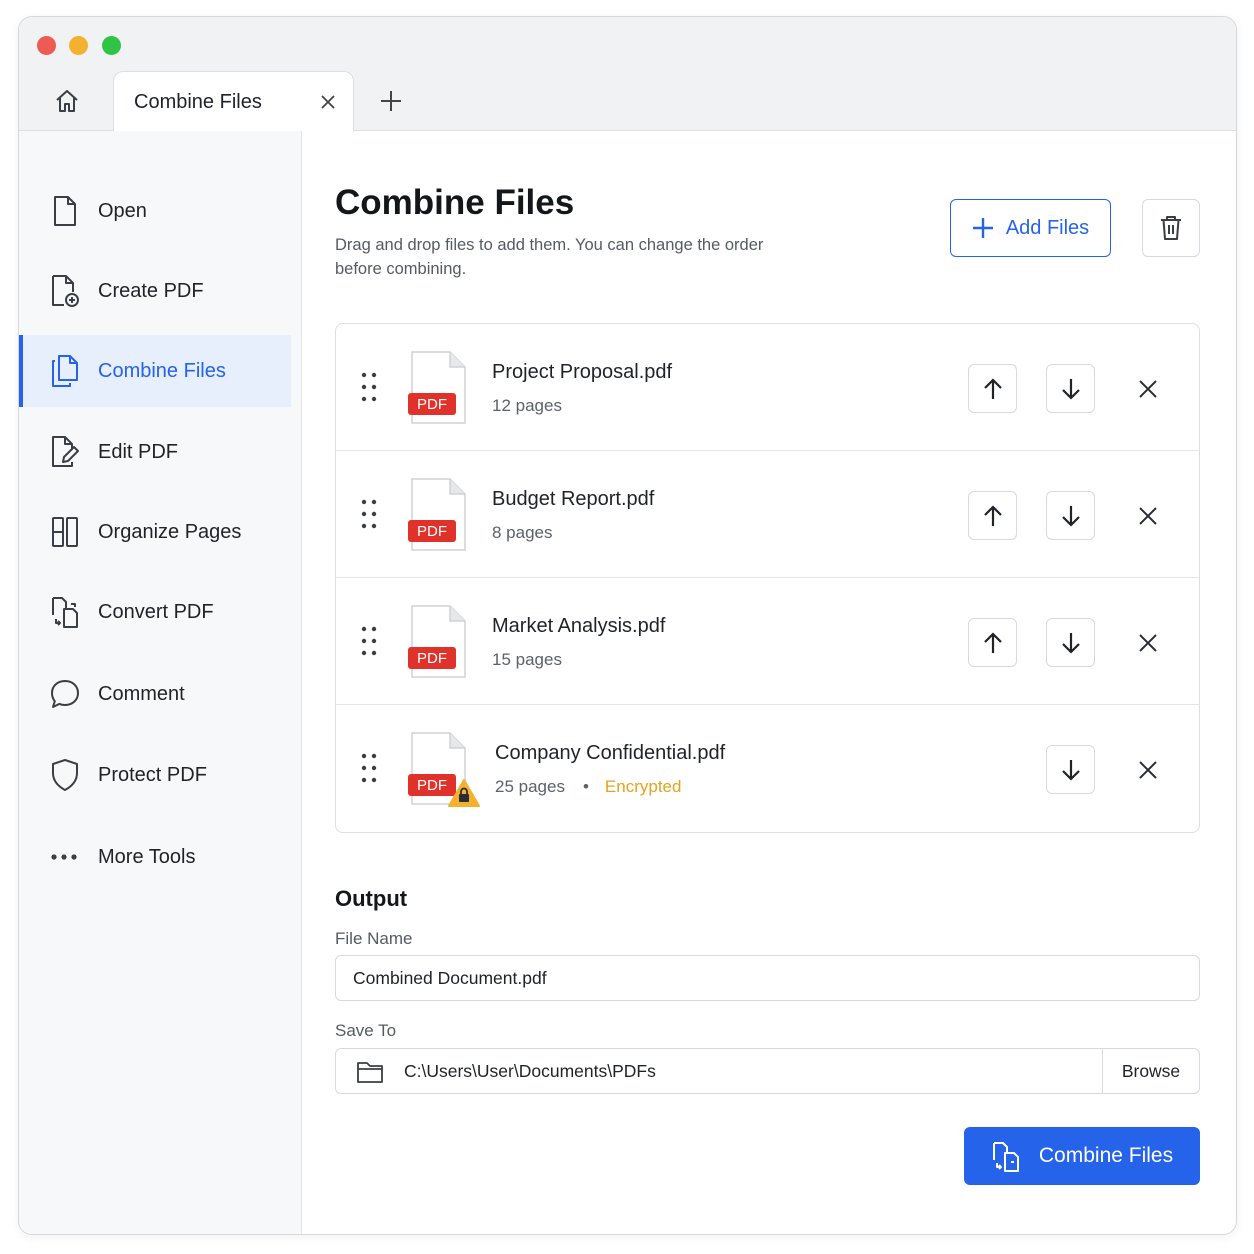 The image size is (1254, 1254). Describe the element at coordinates (65, 532) in the screenshot. I see `organize-pages-icon` at that location.